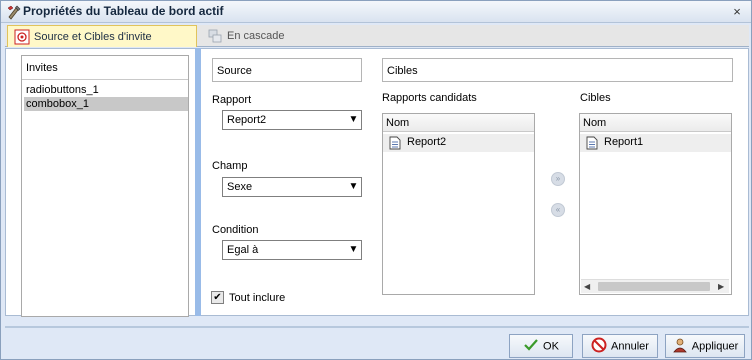 The height and width of the screenshot is (360, 752). What do you see at coordinates (217, 297) in the screenshot?
I see `tout-inclure-checkbox: ✔` at bounding box center [217, 297].